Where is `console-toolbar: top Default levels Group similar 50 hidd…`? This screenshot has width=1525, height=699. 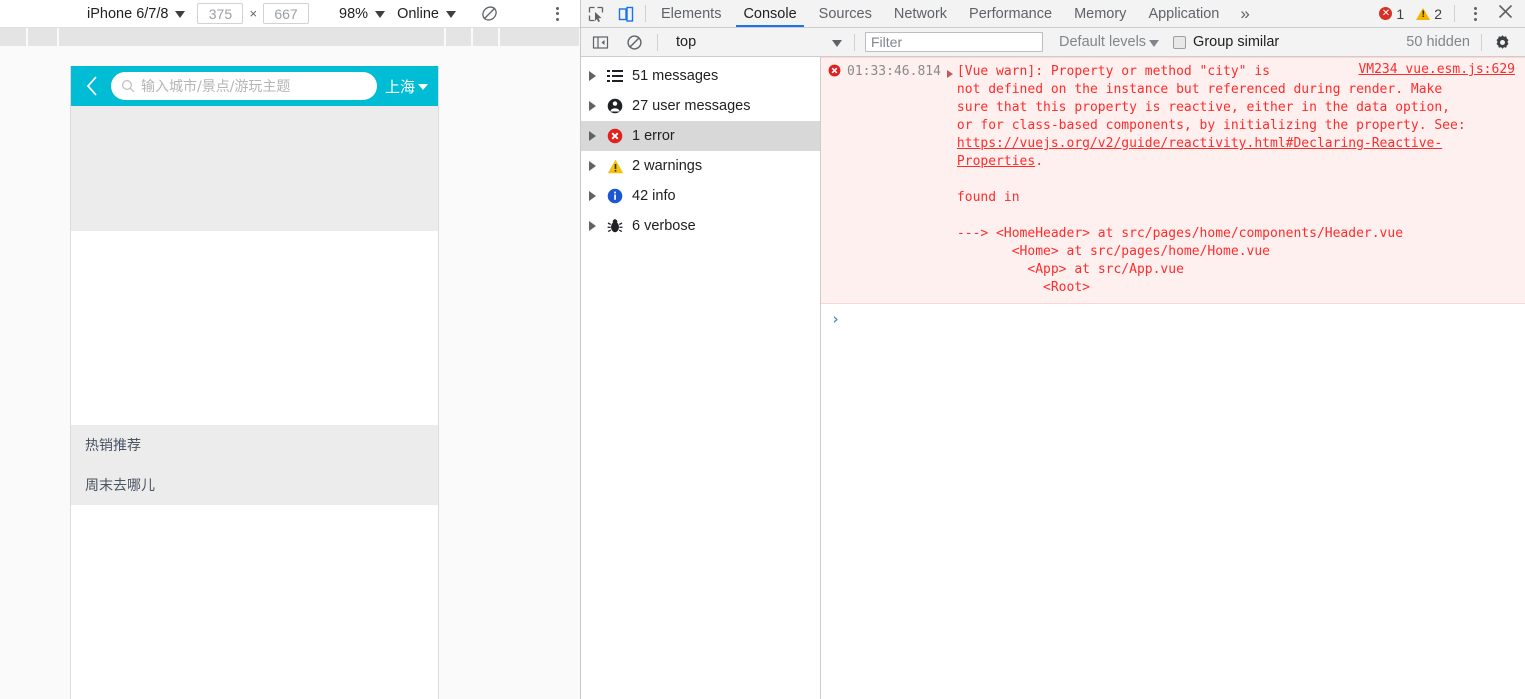 console-toolbar: top Default levels Group similar 50 hidd… is located at coordinates (1053, 42).